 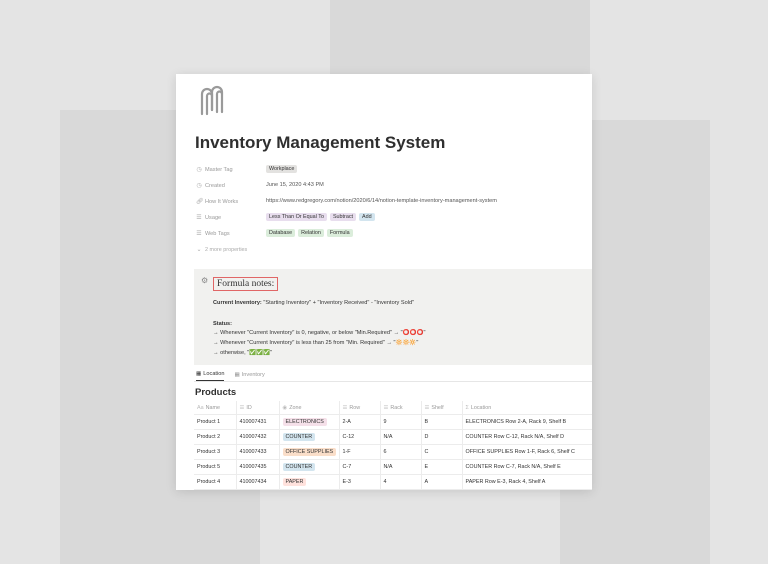 I want to click on column-header-location: Σ Location, so click(x=526, y=408).